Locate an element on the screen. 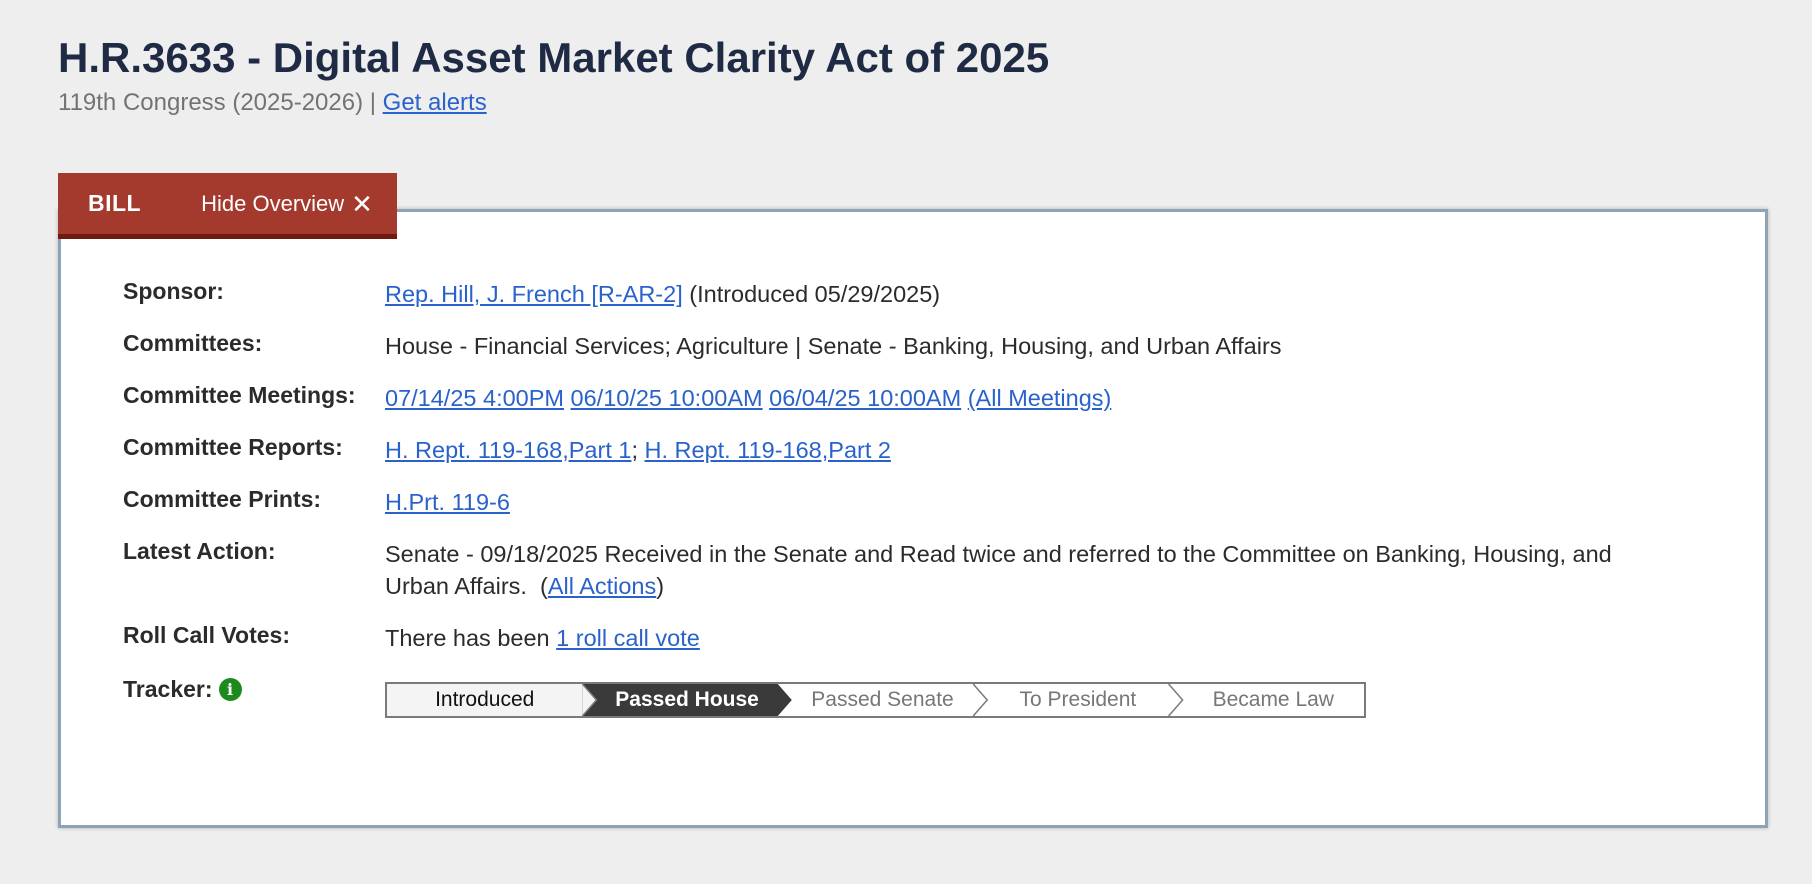  all-meetings-link: (All Meetings) is located at coordinates (1040, 398).